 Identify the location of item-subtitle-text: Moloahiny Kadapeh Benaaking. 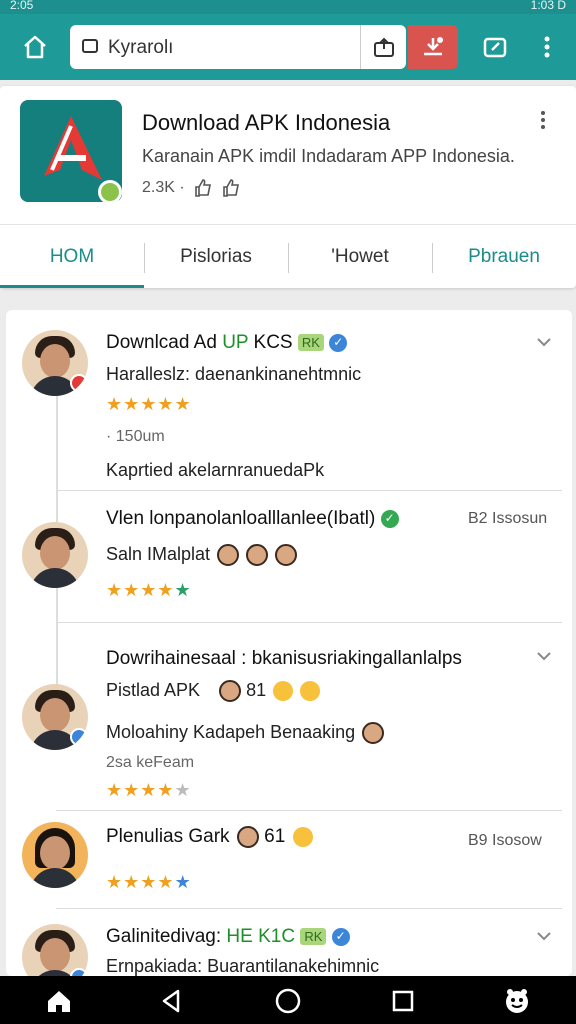
(231, 732).